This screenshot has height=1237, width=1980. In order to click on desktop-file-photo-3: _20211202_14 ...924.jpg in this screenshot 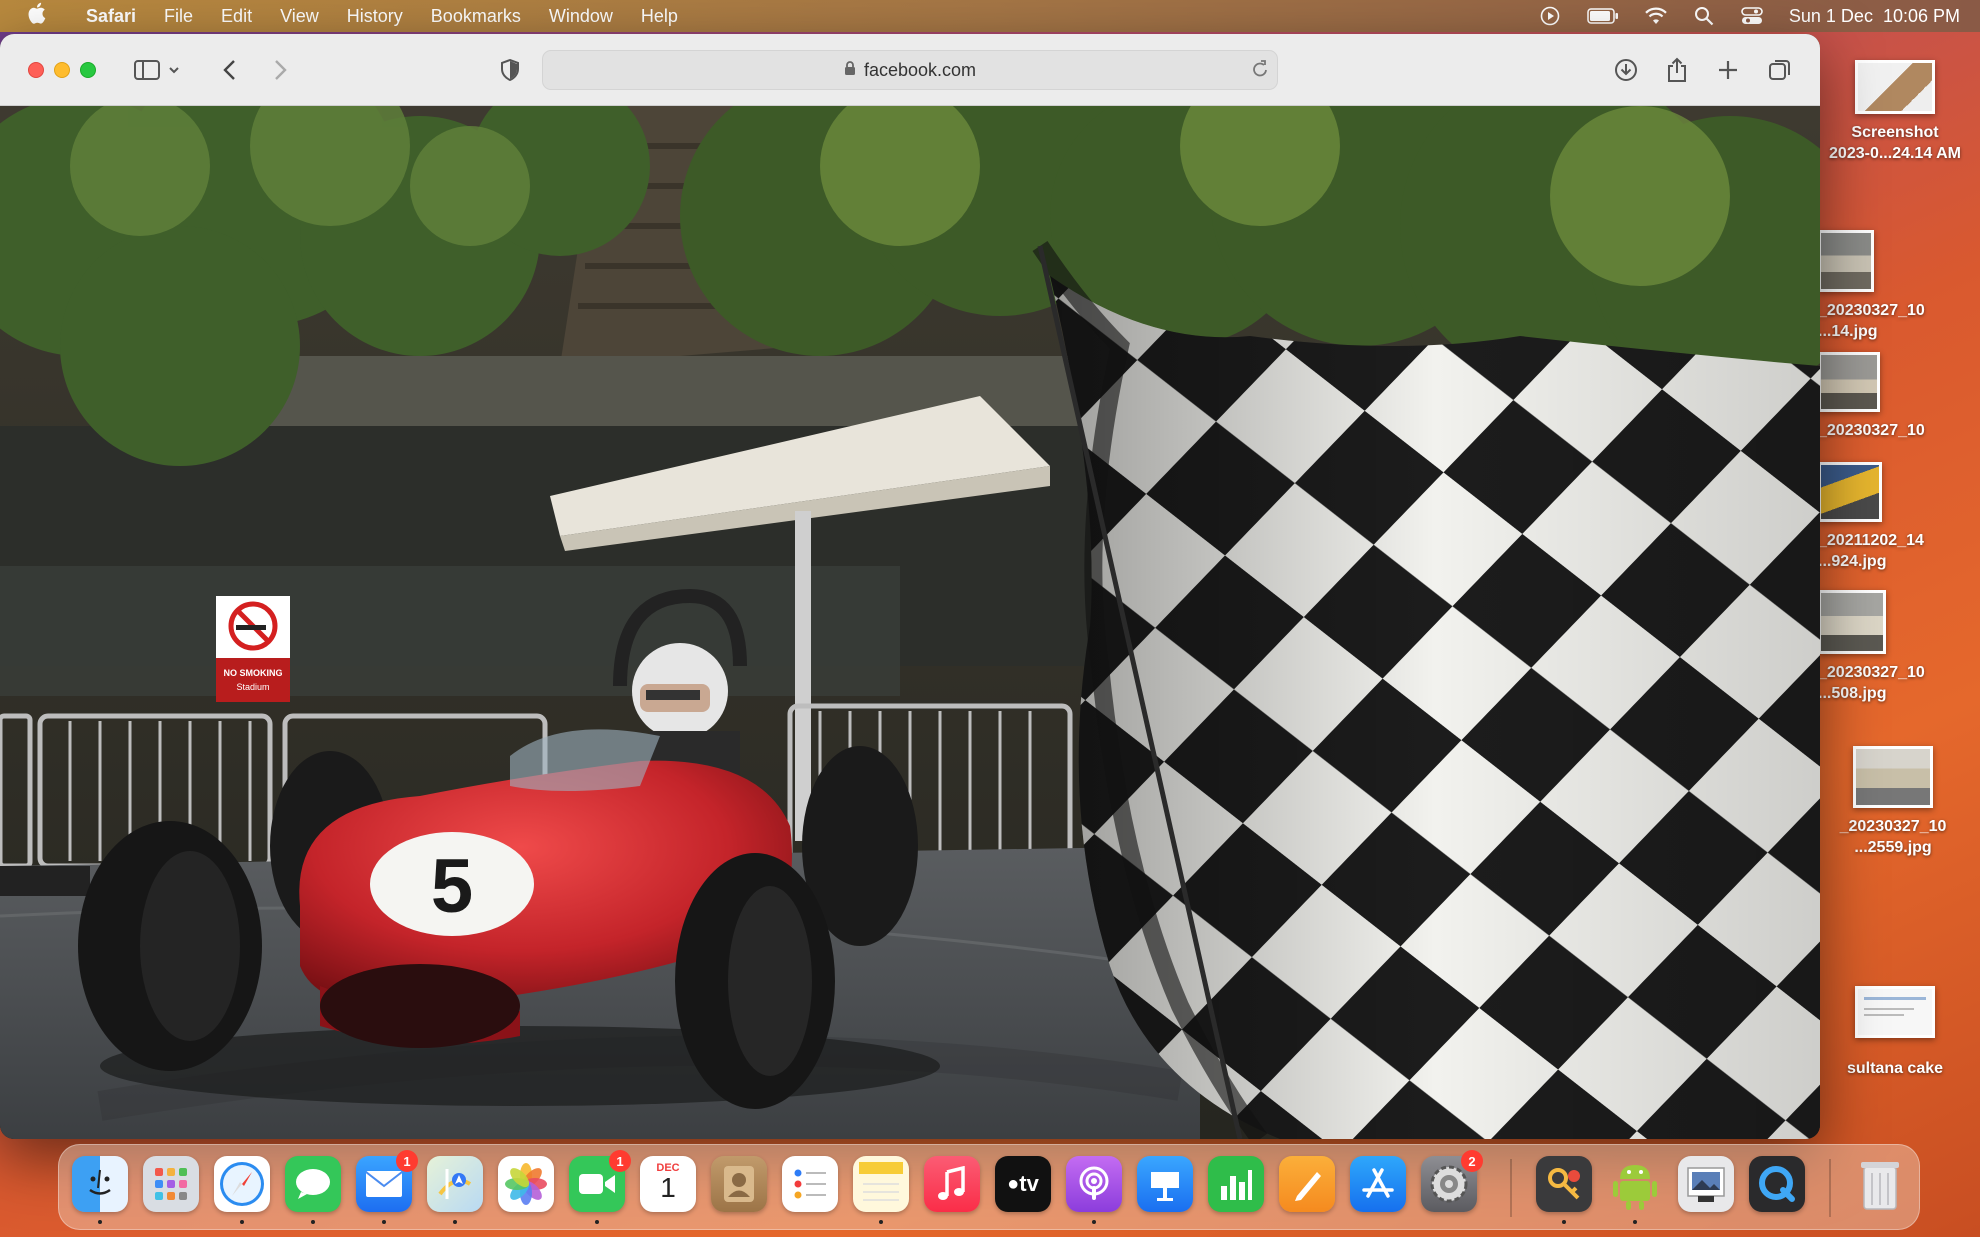, I will do `click(1893, 517)`.